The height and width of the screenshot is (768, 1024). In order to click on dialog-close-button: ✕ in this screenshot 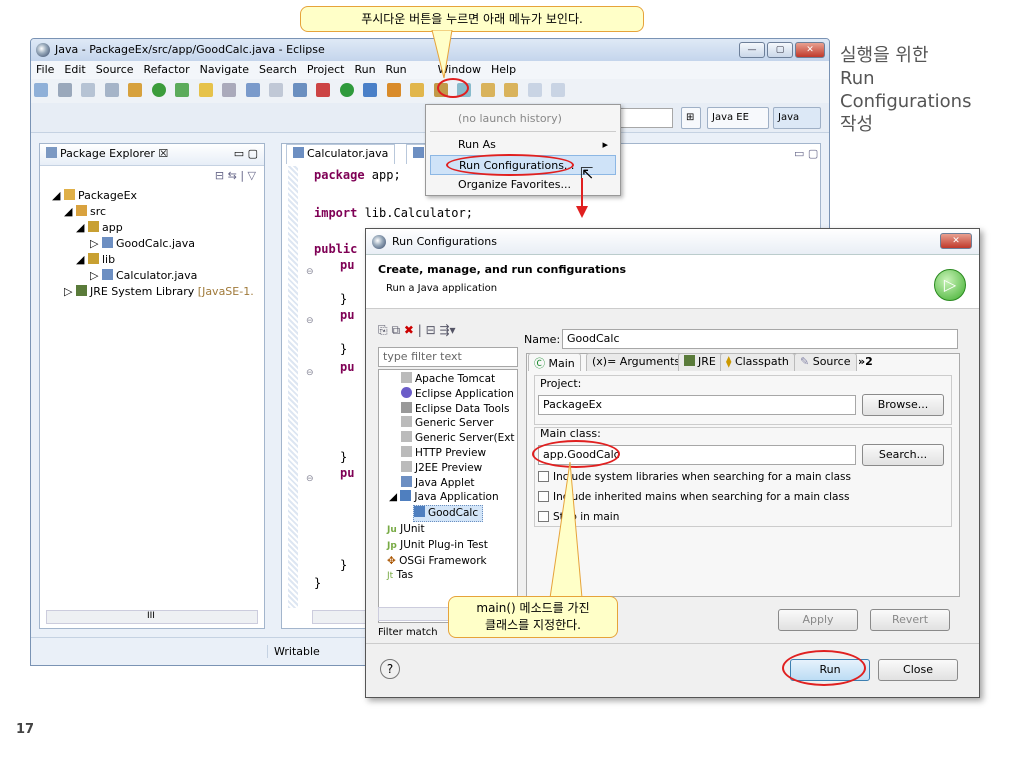, I will do `click(956, 241)`.